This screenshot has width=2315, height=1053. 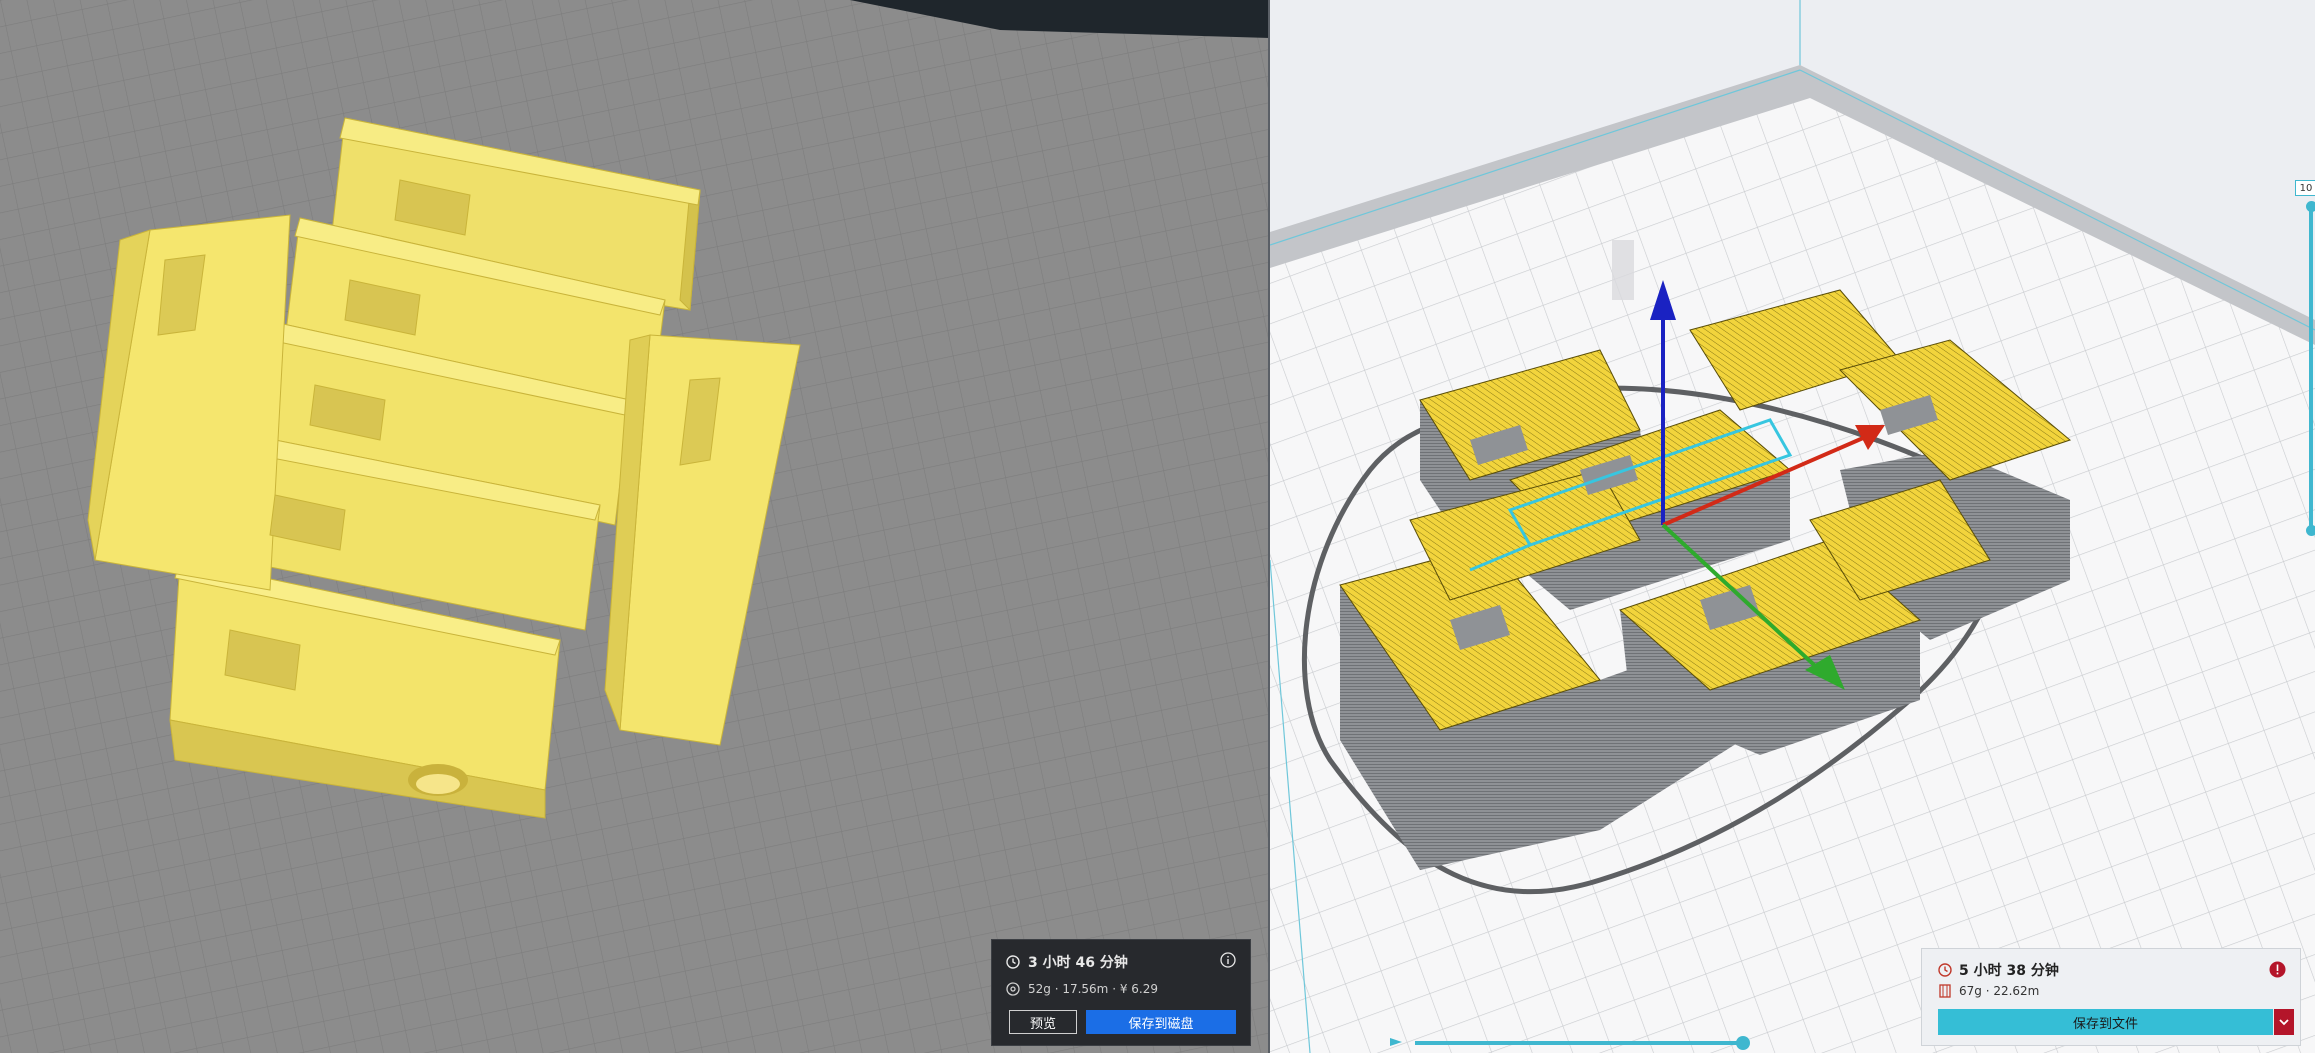 What do you see at coordinates (1396, 1042) in the screenshot?
I see `play-icon` at bounding box center [1396, 1042].